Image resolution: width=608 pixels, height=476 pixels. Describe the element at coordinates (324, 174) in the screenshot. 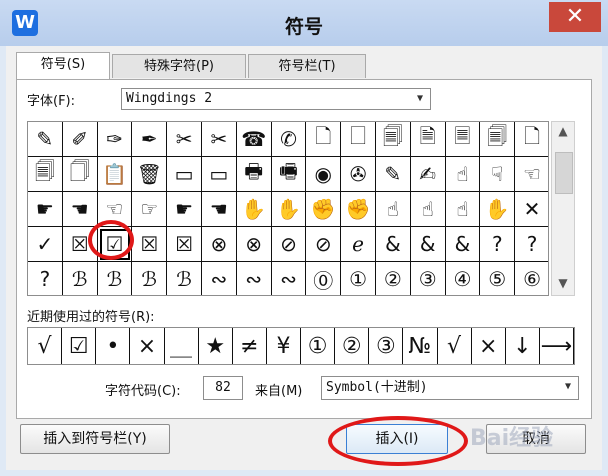

I see `symbol-cell: ◉` at that location.